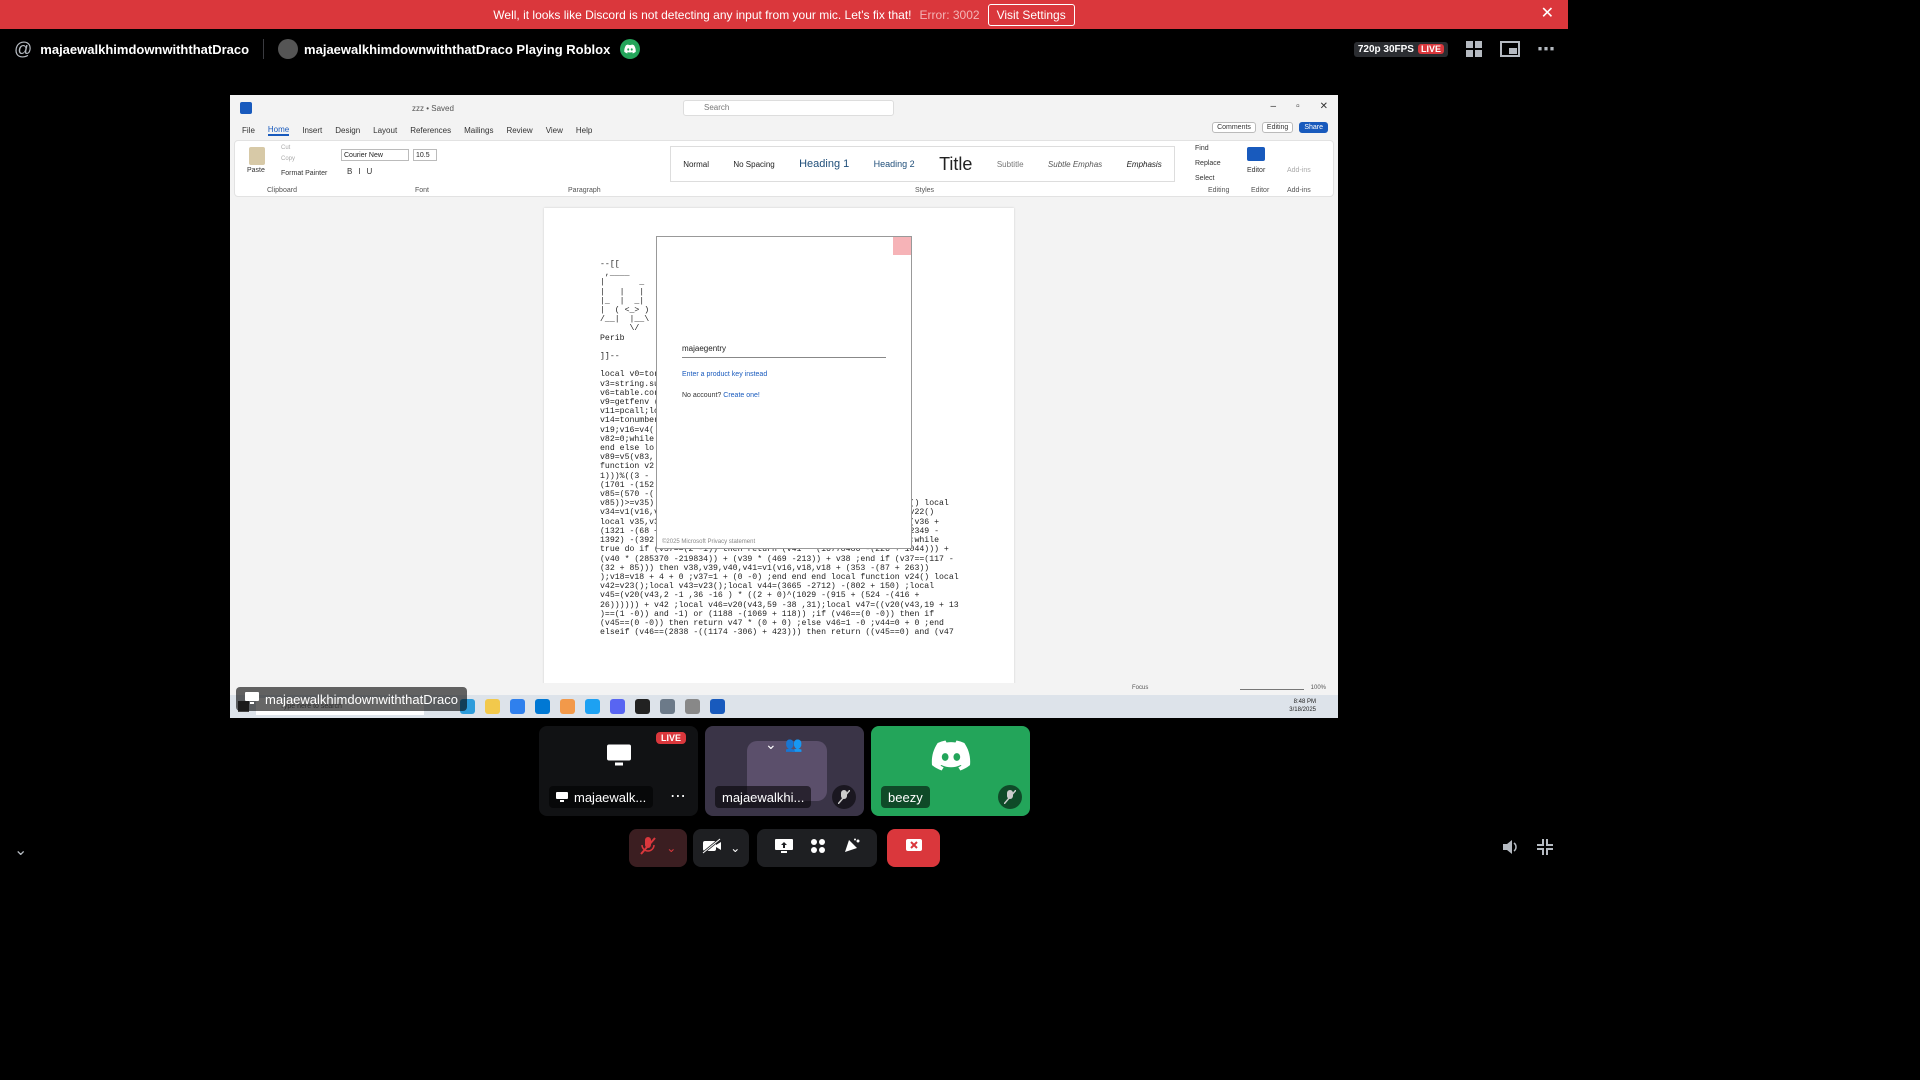 This screenshot has width=1920, height=1080. What do you see at coordinates (584, 130) in the screenshot?
I see `tab-help: Help` at bounding box center [584, 130].